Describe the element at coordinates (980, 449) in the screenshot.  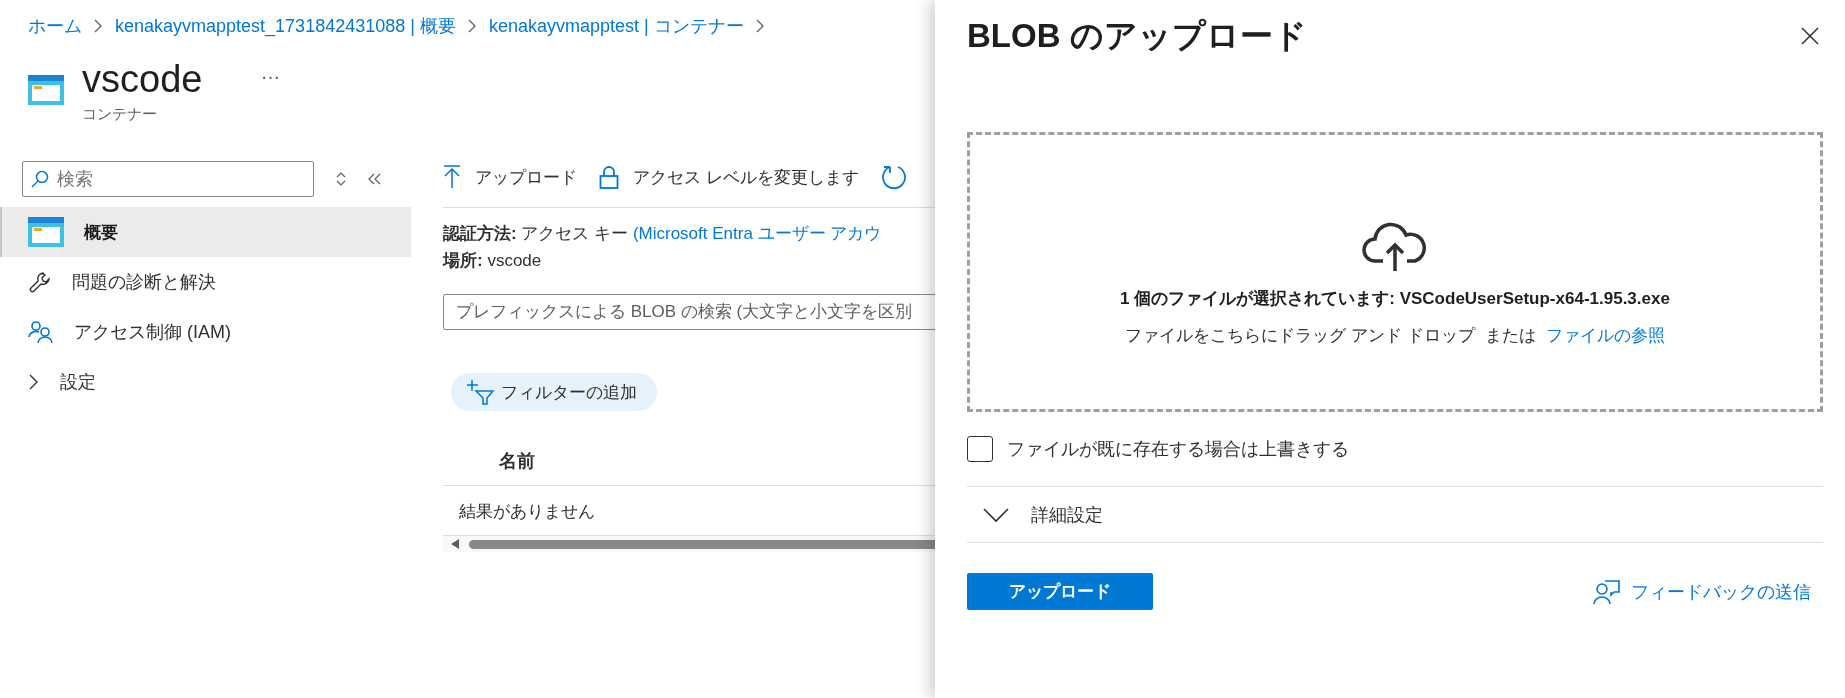
I see `overwrite-checkbox` at that location.